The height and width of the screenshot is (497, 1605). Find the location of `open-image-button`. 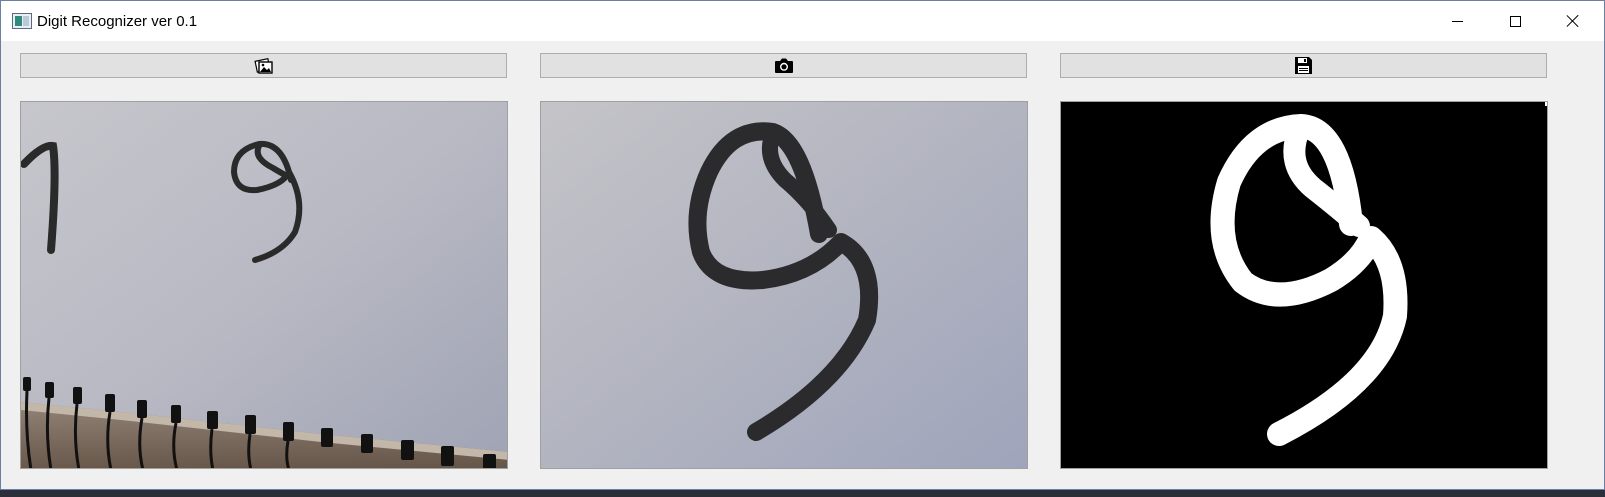

open-image-button is located at coordinates (263, 65).